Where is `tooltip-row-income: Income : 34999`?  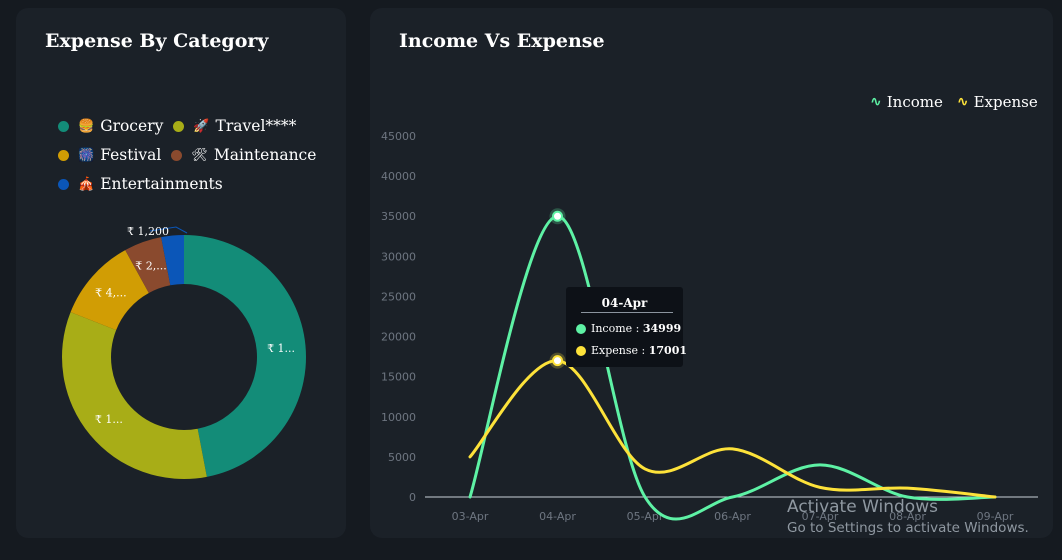 tooltip-row-income: Income : 34999 is located at coordinates (628, 328).